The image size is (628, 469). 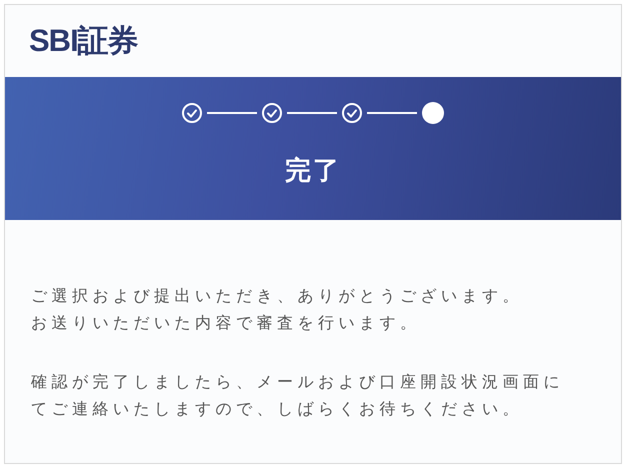 I want to click on status-title: 完了, so click(x=313, y=171).